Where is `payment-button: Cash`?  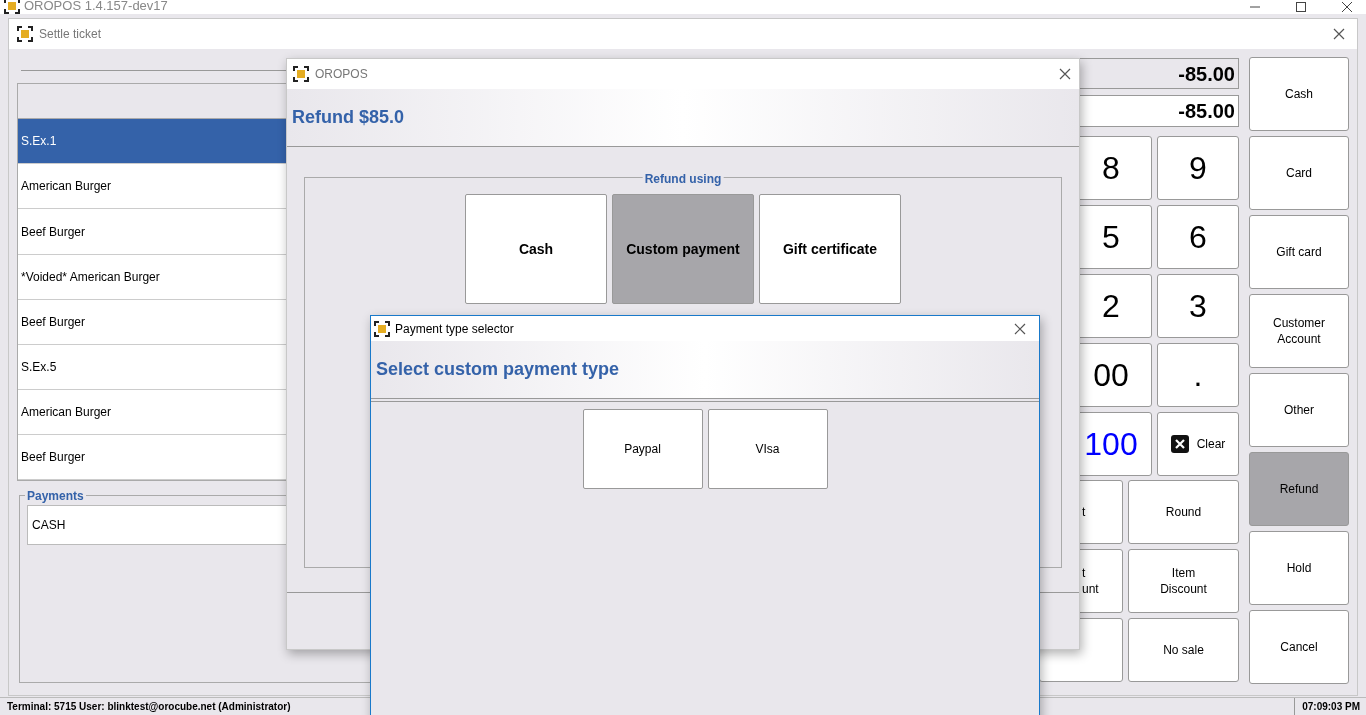 payment-button: Cash is located at coordinates (1299, 94).